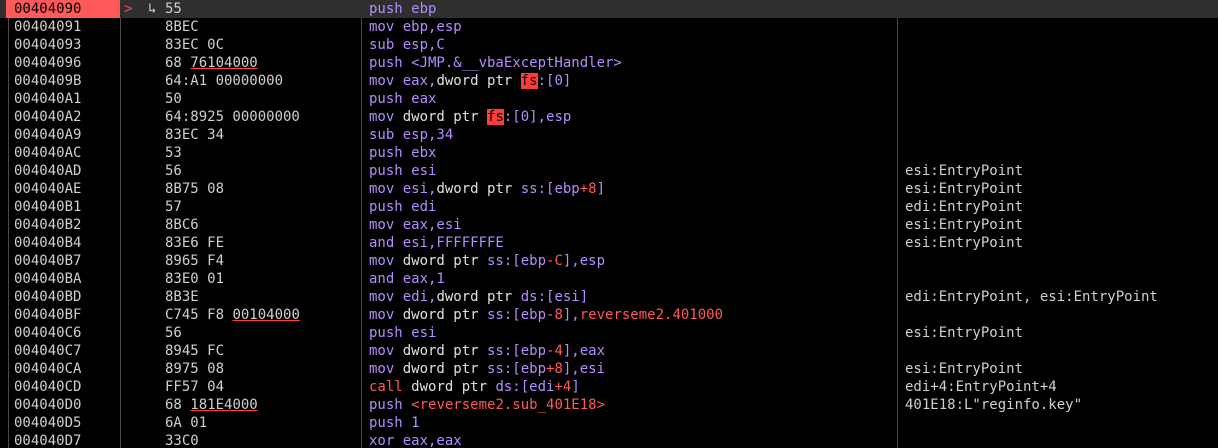 The height and width of the screenshot is (448, 1218). I want to click on row-bytes: 8975 08, so click(195, 369).